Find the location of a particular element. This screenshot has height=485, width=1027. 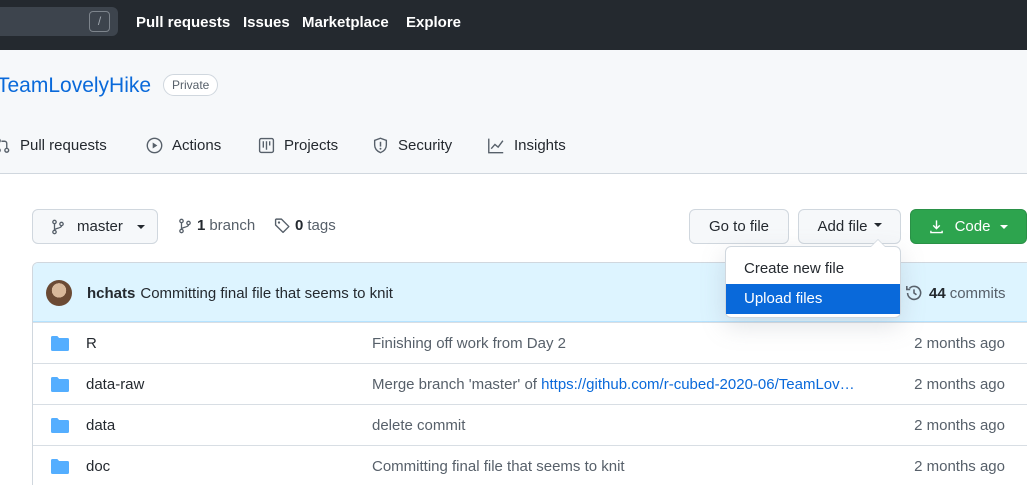

visibility-badge: Private is located at coordinates (191, 85).